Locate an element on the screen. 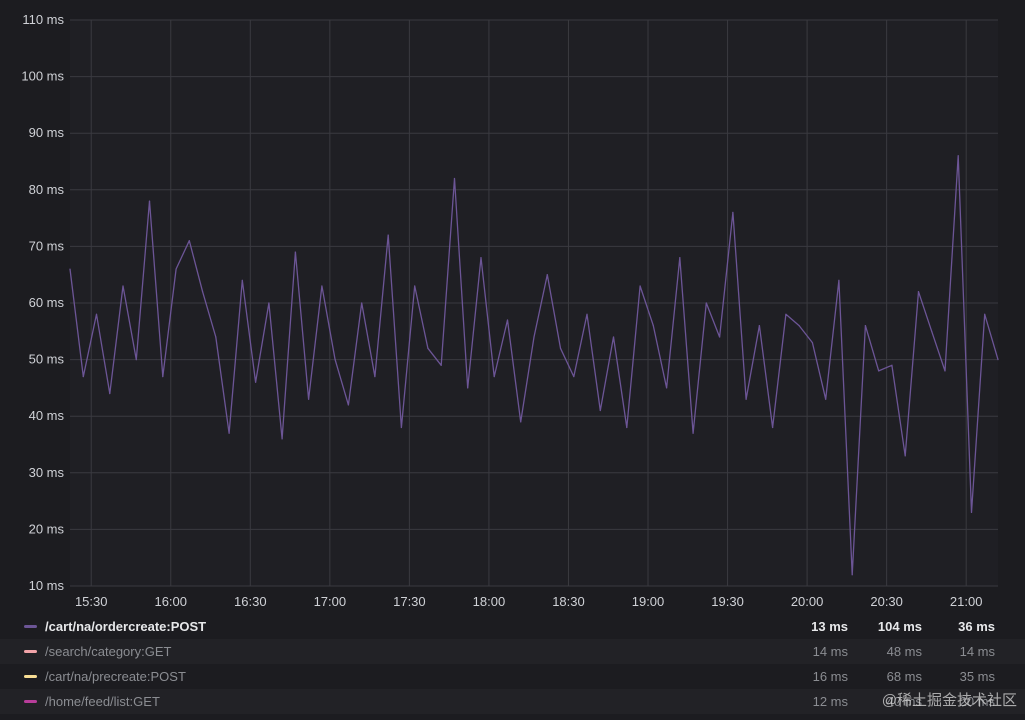 The image size is (1025, 720). legend-max: 68 ms is located at coordinates (904, 676).